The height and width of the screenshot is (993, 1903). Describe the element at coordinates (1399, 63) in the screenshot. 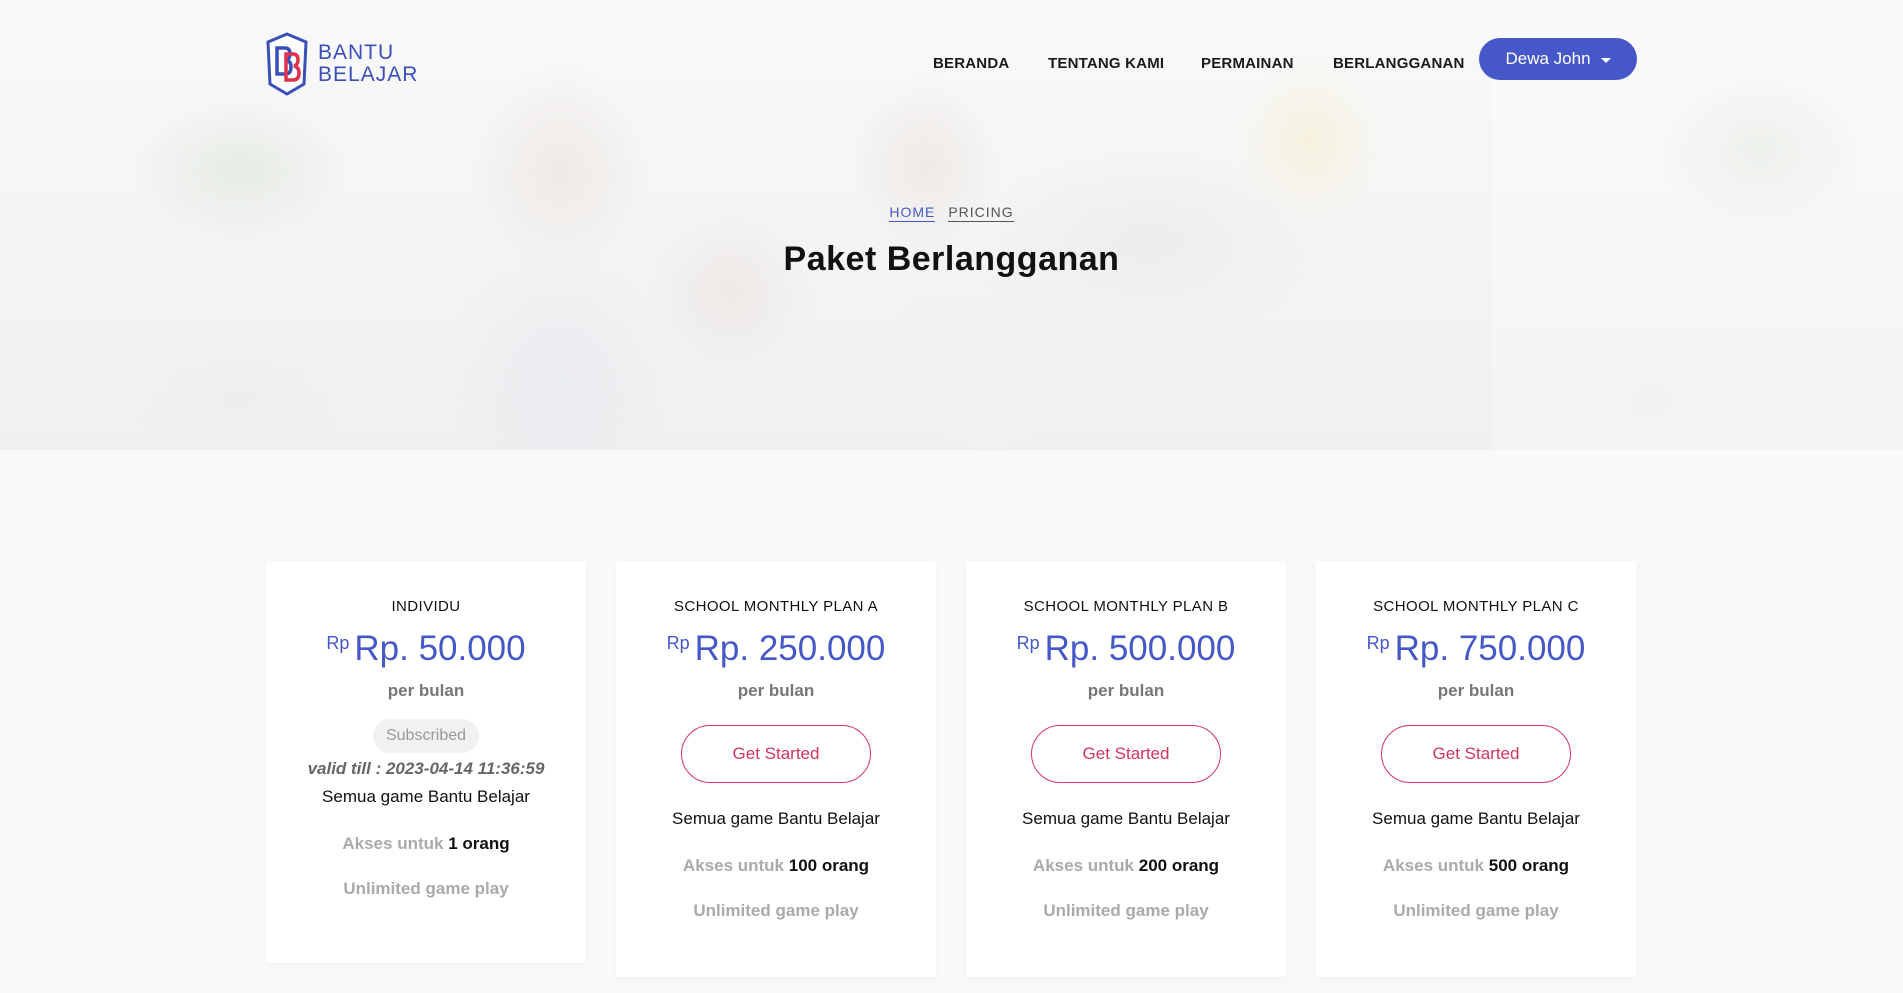

I see `nav-berlangganan: BERLANGGANAN` at that location.